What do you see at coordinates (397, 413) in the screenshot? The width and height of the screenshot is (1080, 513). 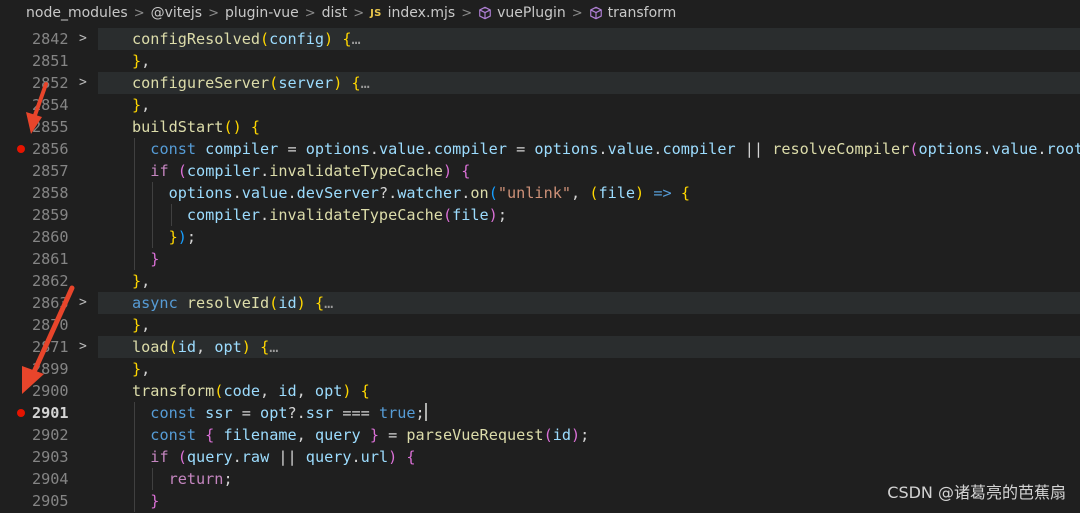 I see `code-token: true` at bounding box center [397, 413].